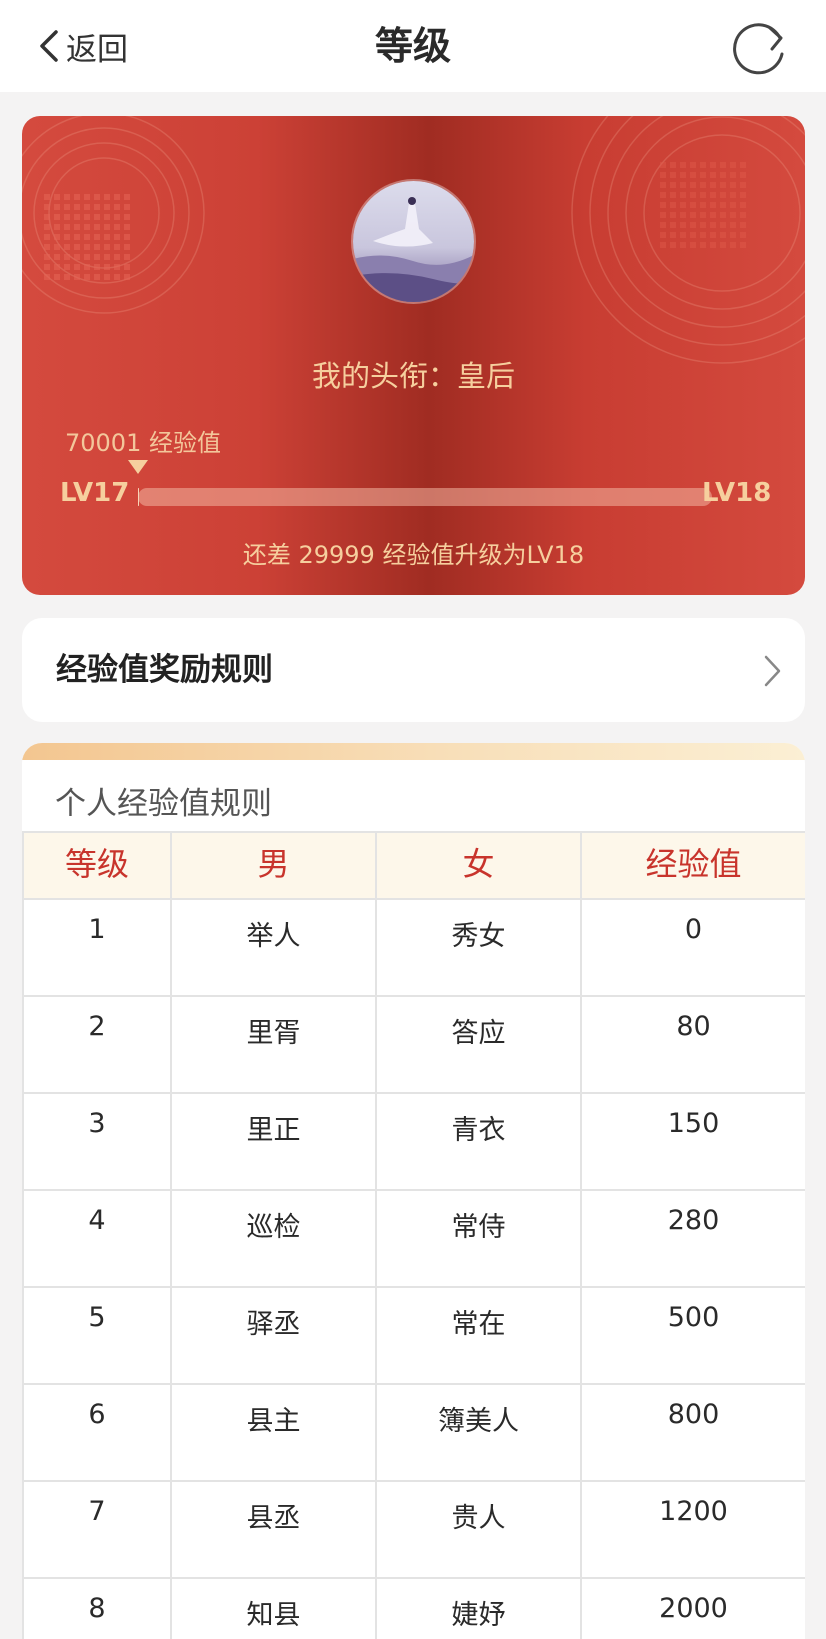  Describe the element at coordinates (692, 1432) in the screenshot. I see `cell-exp: 800` at that location.